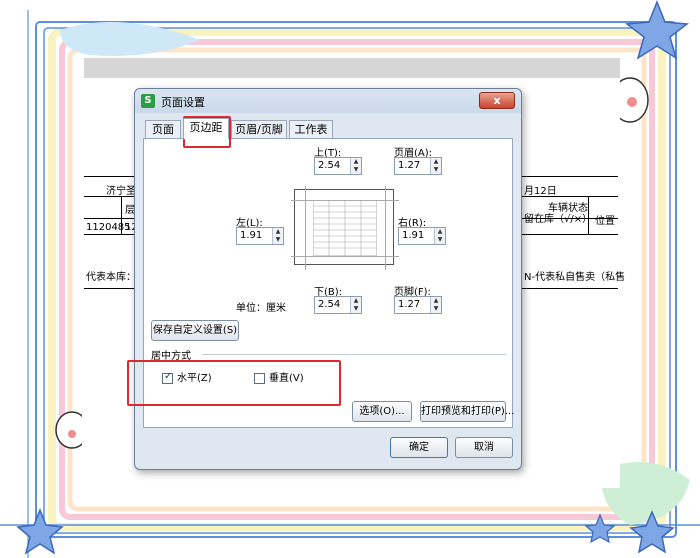 This screenshot has height=558, width=700. What do you see at coordinates (328, 101) in the screenshot?
I see `dialog-titlebar: S 页面设置 x` at bounding box center [328, 101].